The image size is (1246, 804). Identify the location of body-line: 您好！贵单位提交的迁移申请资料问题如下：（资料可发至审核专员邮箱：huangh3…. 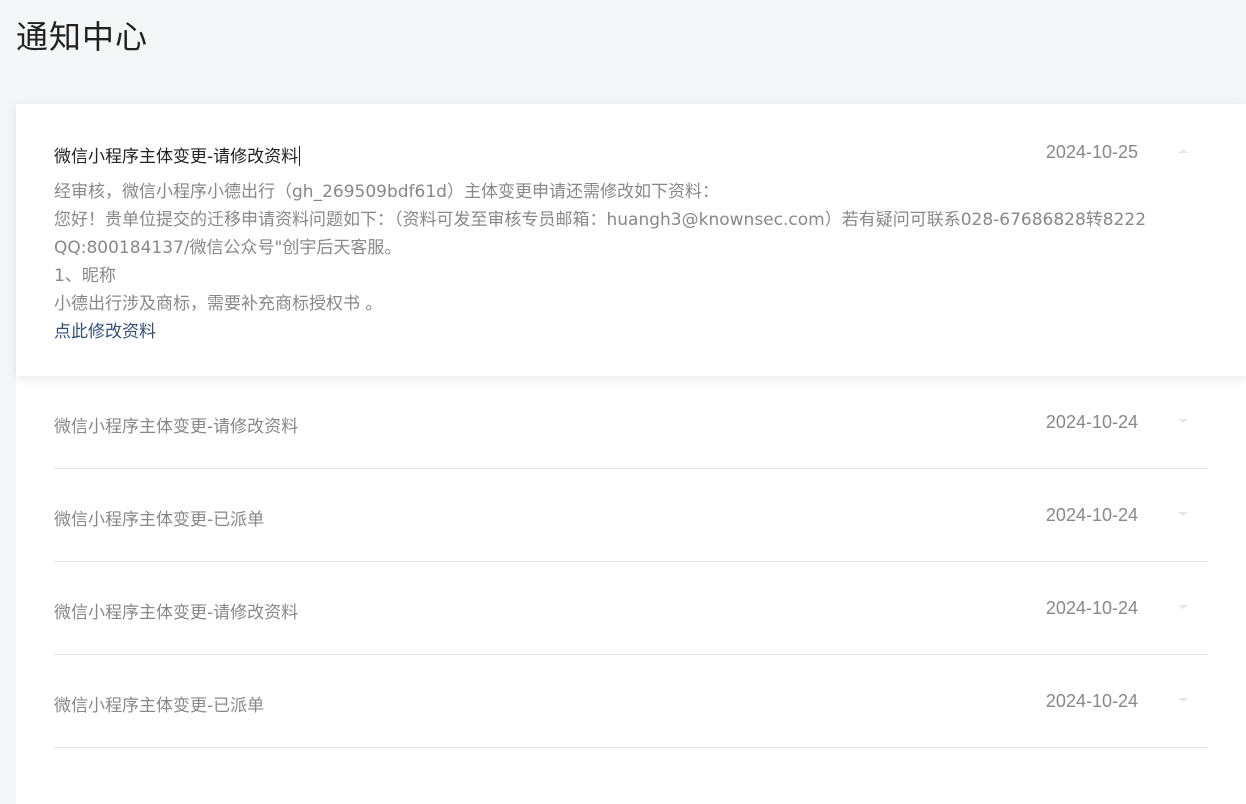
(600, 234).